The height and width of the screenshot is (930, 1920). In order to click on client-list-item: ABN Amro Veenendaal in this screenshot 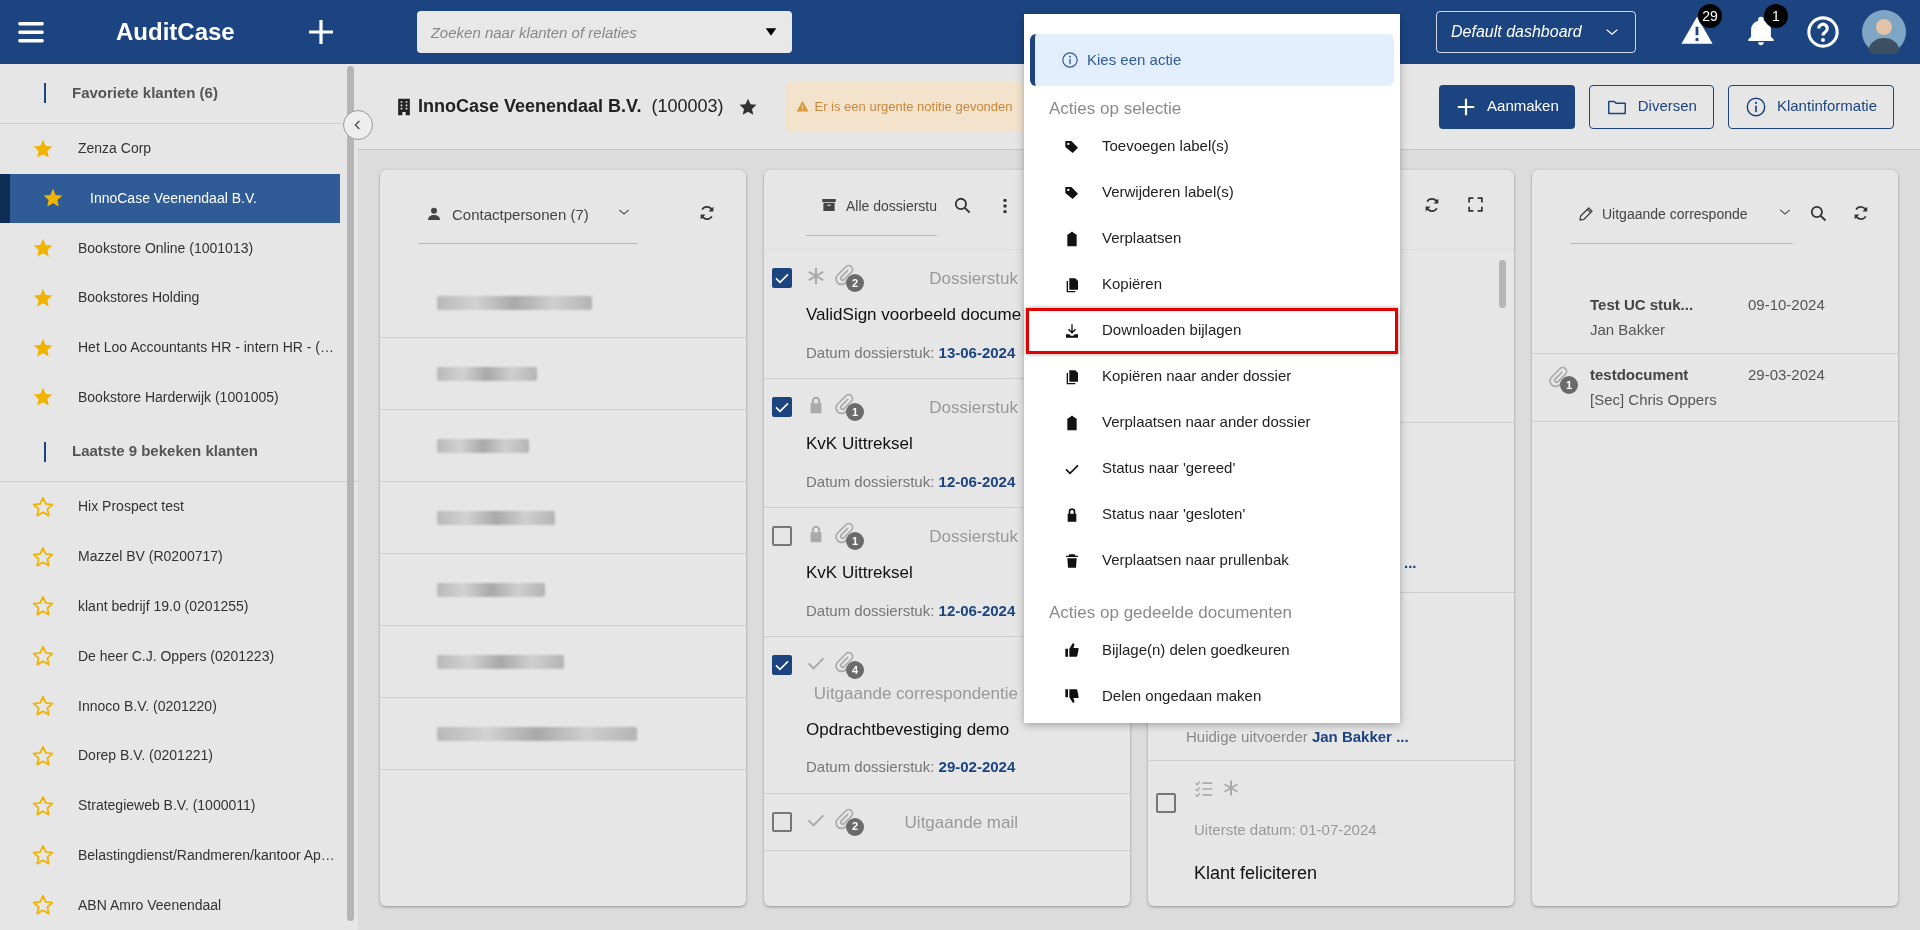, I will do `click(170, 905)`.